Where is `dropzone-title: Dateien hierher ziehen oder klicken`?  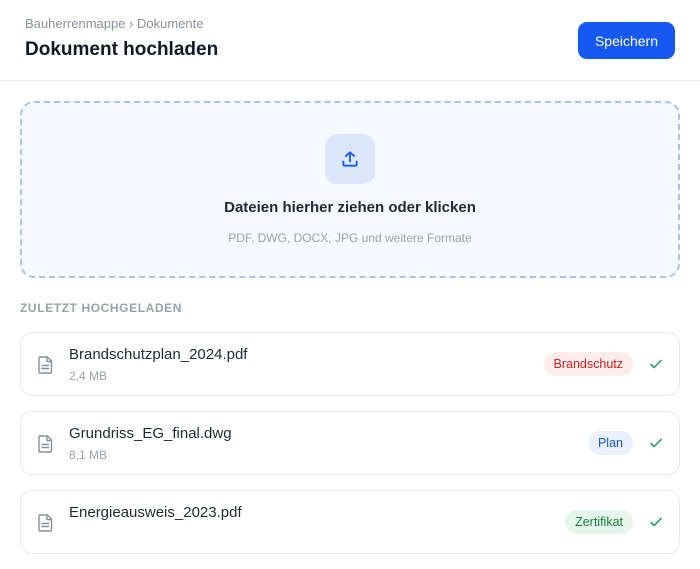 dropzone-title: Dateien hierher ziehen oder klicken is located at coordinates (350, 207).